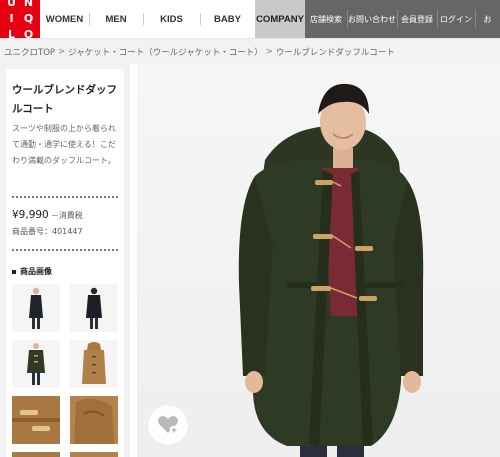 The height and width of the screenshot is (457, 500). What do you see at coordinates (94, 420) in the screenshot?
I see `thumbnail-hood-detail` at bounding box center [94, 420].